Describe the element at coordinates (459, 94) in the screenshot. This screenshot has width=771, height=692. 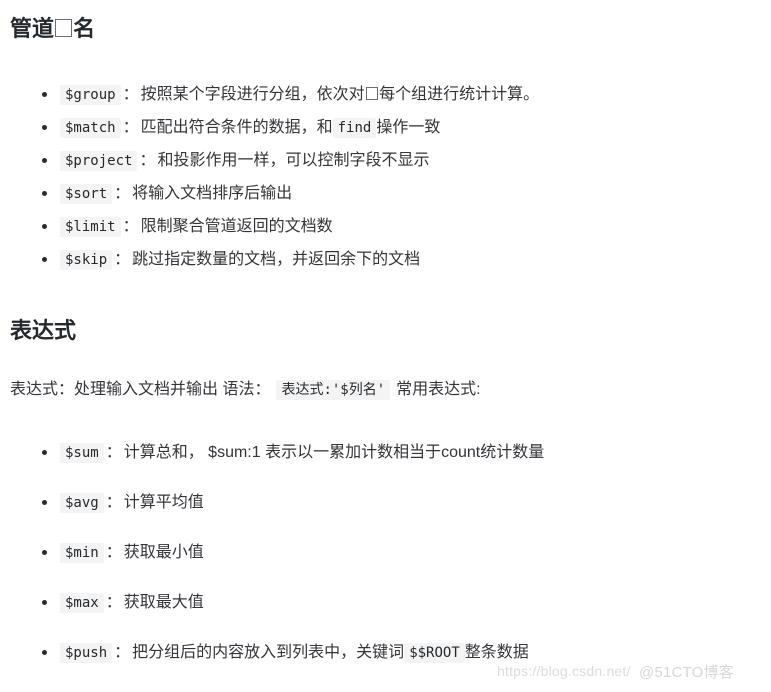
I see `item-description-after: 每个组进行统计计算。` at that location.